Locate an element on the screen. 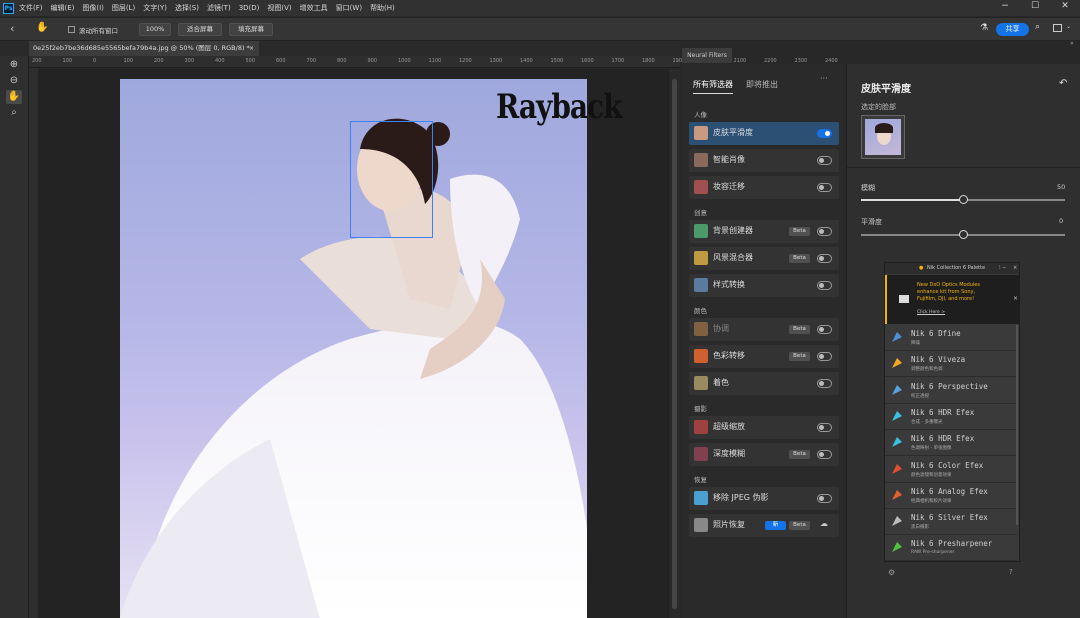  blur-slider-handle is located at coordinates (963, 199).